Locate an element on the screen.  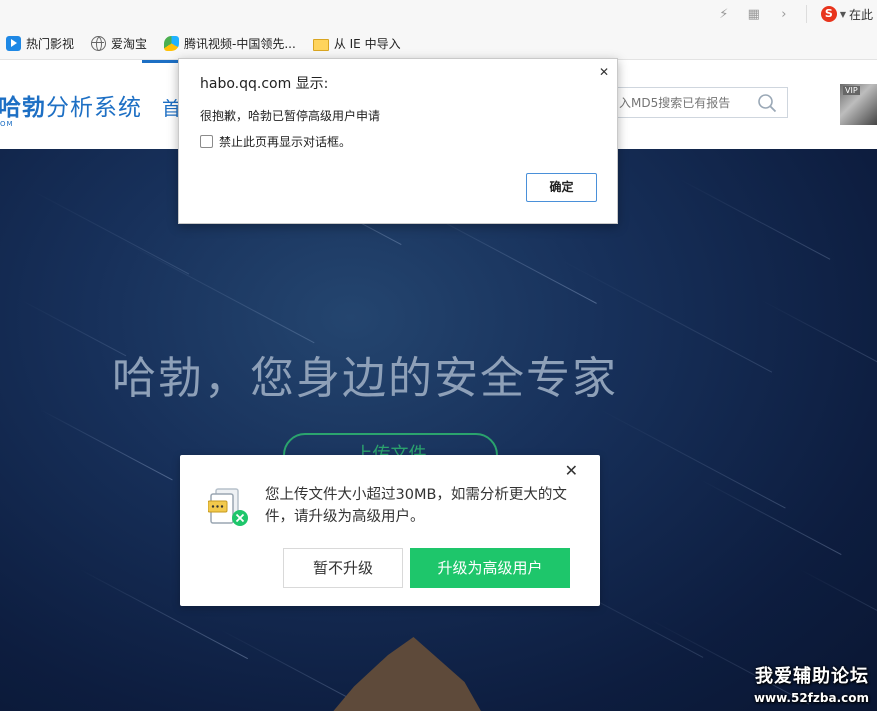
bookmark-ai-taobao: 爱淘宝 is located at coordinates (119, 43).